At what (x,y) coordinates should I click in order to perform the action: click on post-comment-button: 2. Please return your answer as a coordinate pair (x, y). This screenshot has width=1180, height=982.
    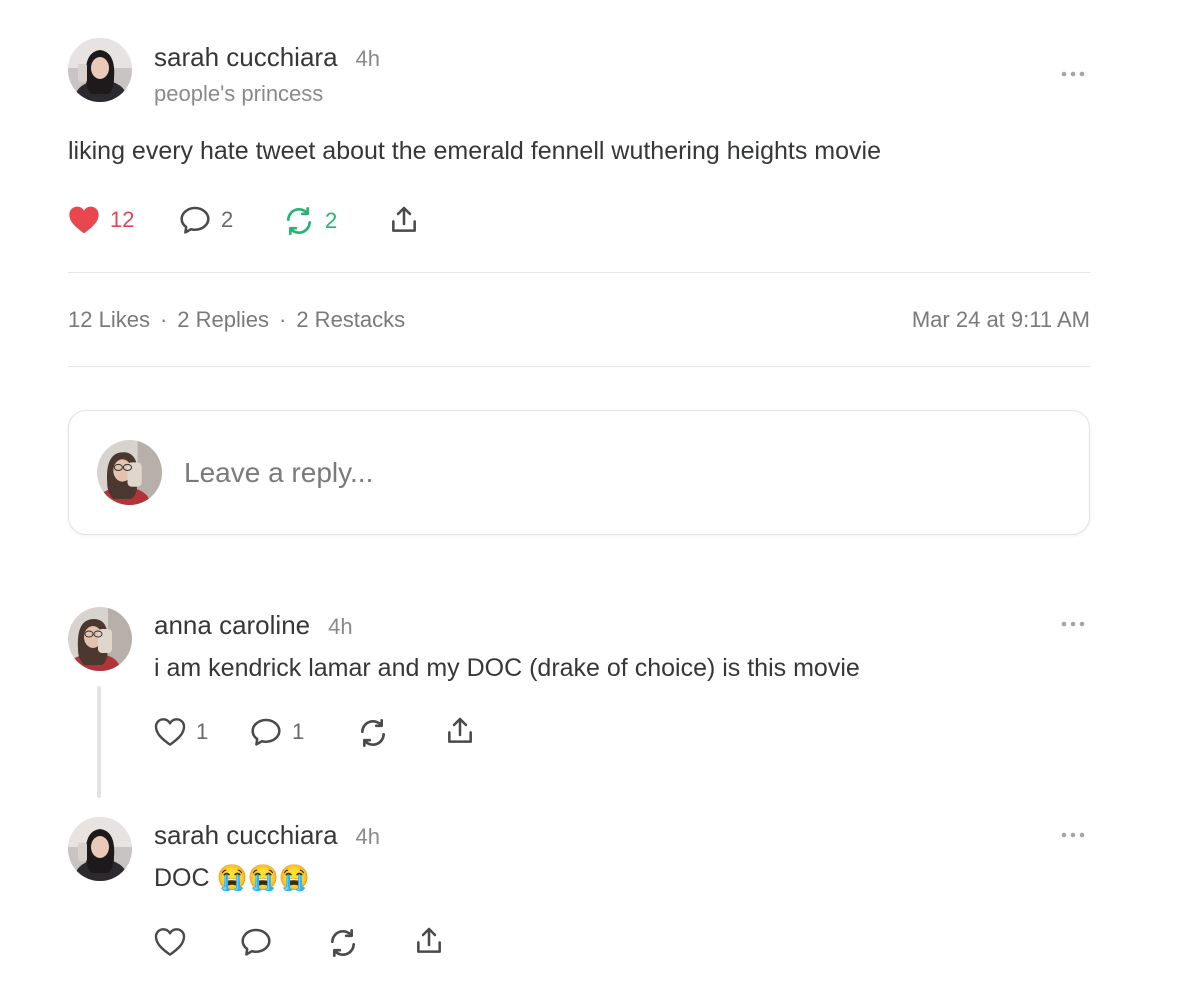
    Looking at the image, I should click on (206, 220).